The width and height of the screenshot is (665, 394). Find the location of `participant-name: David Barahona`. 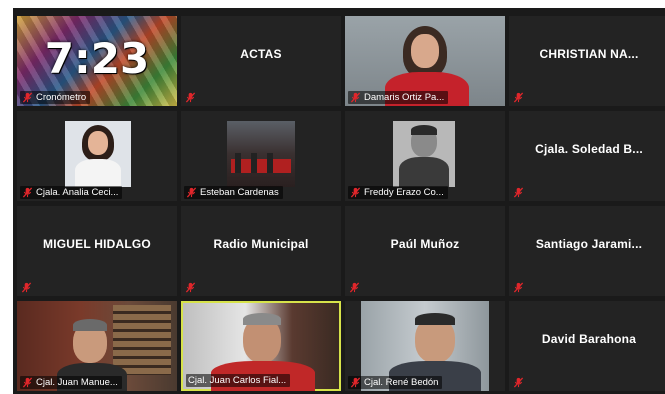

participant-name: David Barahona is located at coordinates (589, 339).